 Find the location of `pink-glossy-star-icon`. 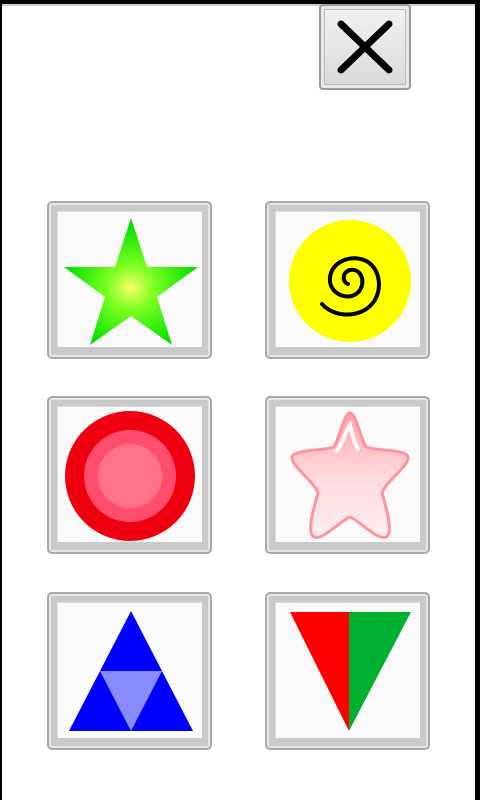

pink-glossy-star-icon is located at coordinates (350, 475).